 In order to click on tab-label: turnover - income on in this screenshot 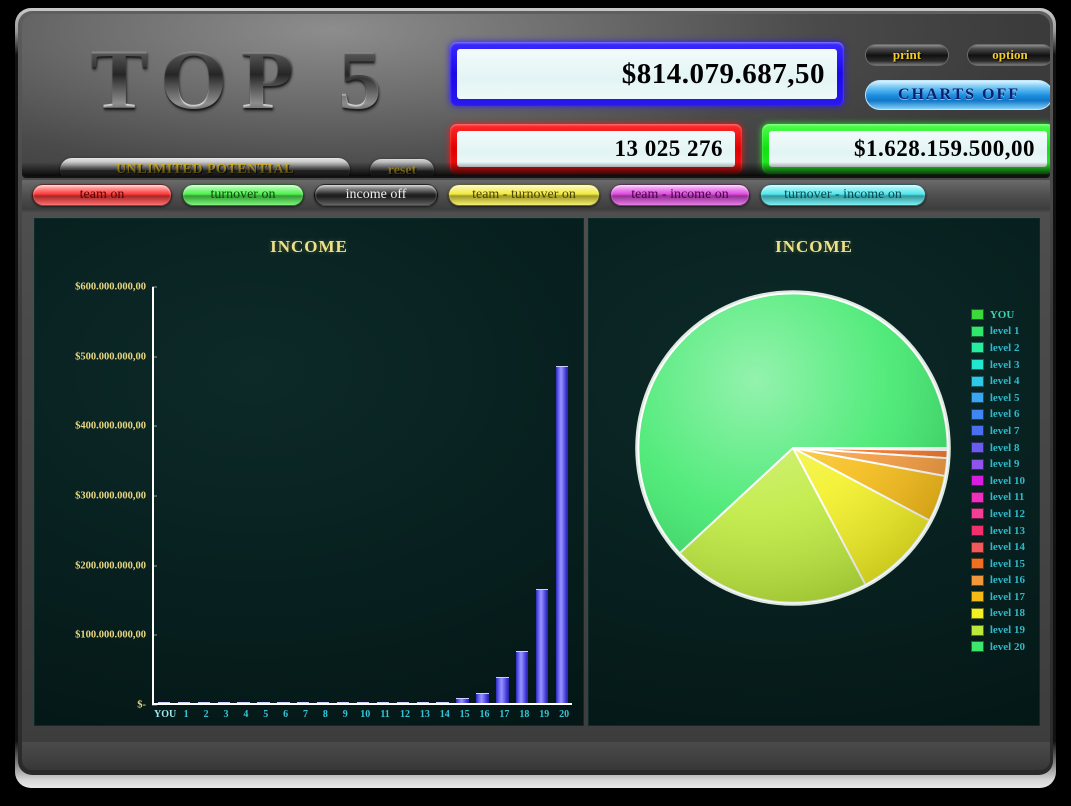, I will do `click(843, 194)`.